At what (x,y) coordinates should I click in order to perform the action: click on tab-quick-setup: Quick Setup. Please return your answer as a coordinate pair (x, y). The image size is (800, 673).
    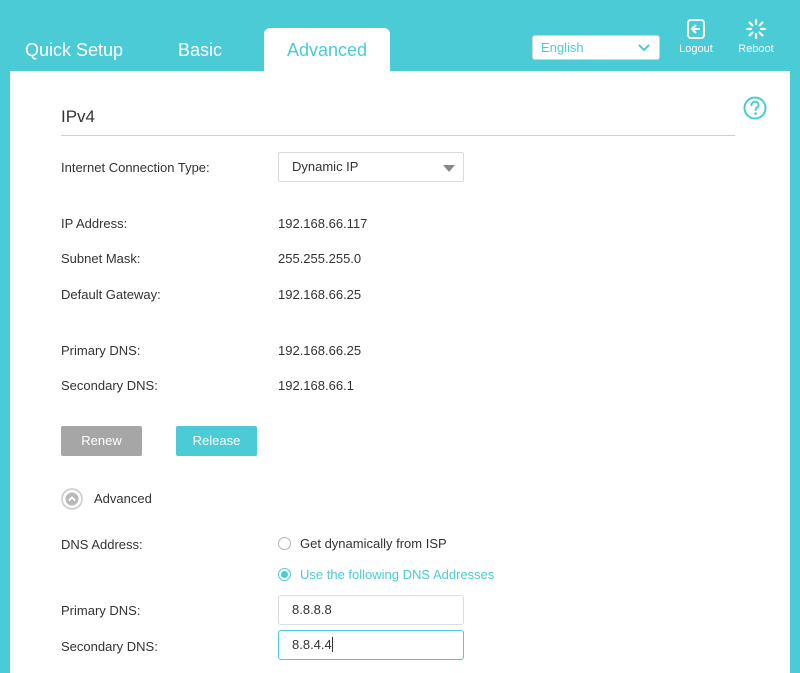
    Looking at the image, I should click on (74, 50).